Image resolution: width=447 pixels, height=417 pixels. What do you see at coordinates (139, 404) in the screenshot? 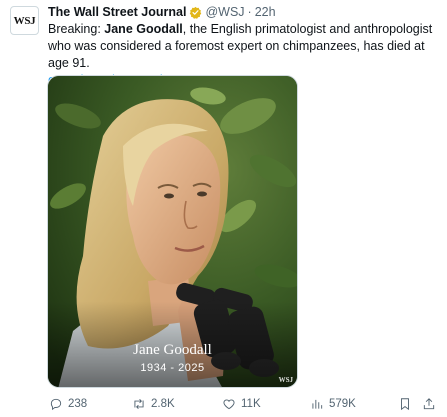
I see `retweet-icon` at bounding box center [139, 404].